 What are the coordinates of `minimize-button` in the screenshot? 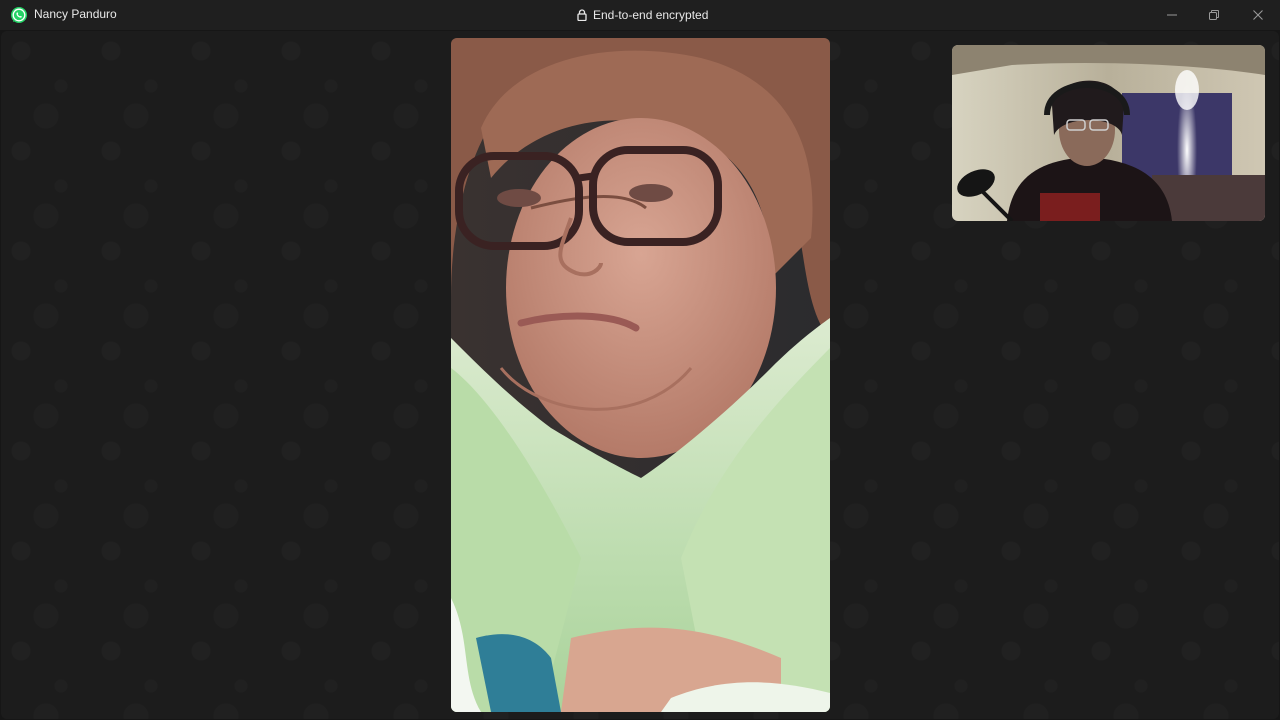 It's located at (1172, 15).